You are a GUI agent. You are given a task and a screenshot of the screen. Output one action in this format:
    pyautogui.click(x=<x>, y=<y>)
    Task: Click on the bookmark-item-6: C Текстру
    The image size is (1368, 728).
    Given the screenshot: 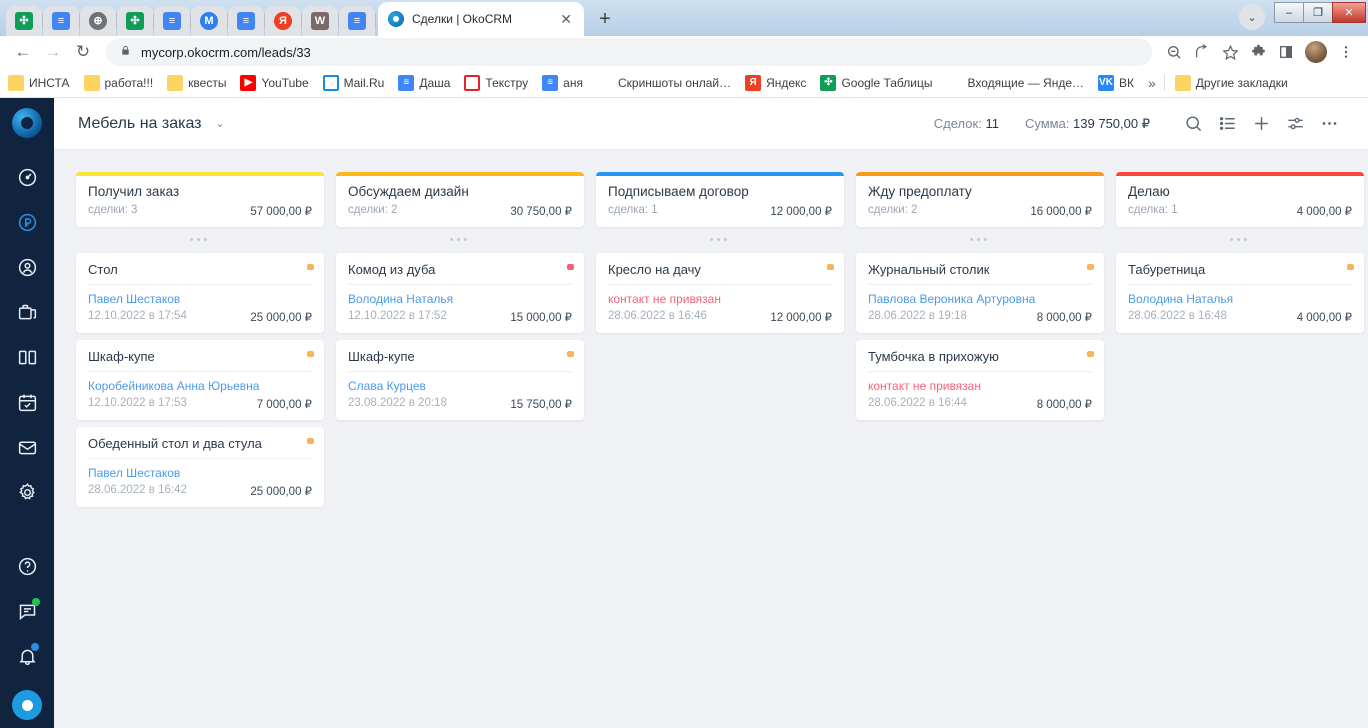 What is the action you would take?
    pyautogui.click(x=496, y=82)
    